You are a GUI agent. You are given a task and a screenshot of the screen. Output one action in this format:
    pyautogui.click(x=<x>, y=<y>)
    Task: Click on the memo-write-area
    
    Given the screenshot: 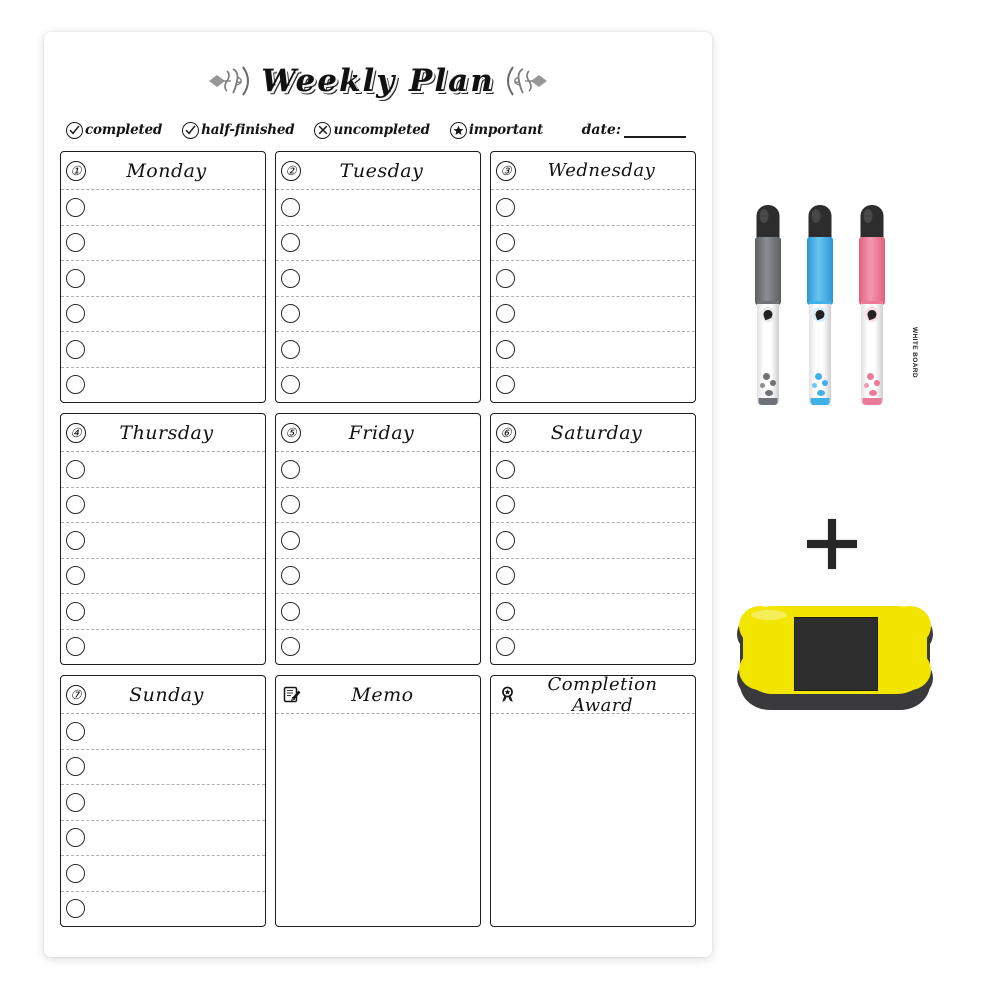 What is the action you would take?
    pyautogui.click(x=378, y=820)
    